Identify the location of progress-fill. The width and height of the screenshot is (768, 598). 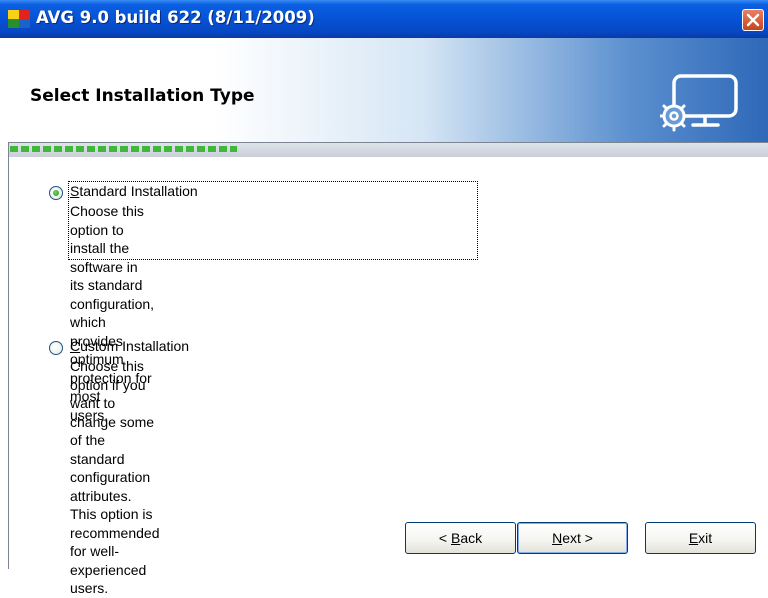
(123, 149).